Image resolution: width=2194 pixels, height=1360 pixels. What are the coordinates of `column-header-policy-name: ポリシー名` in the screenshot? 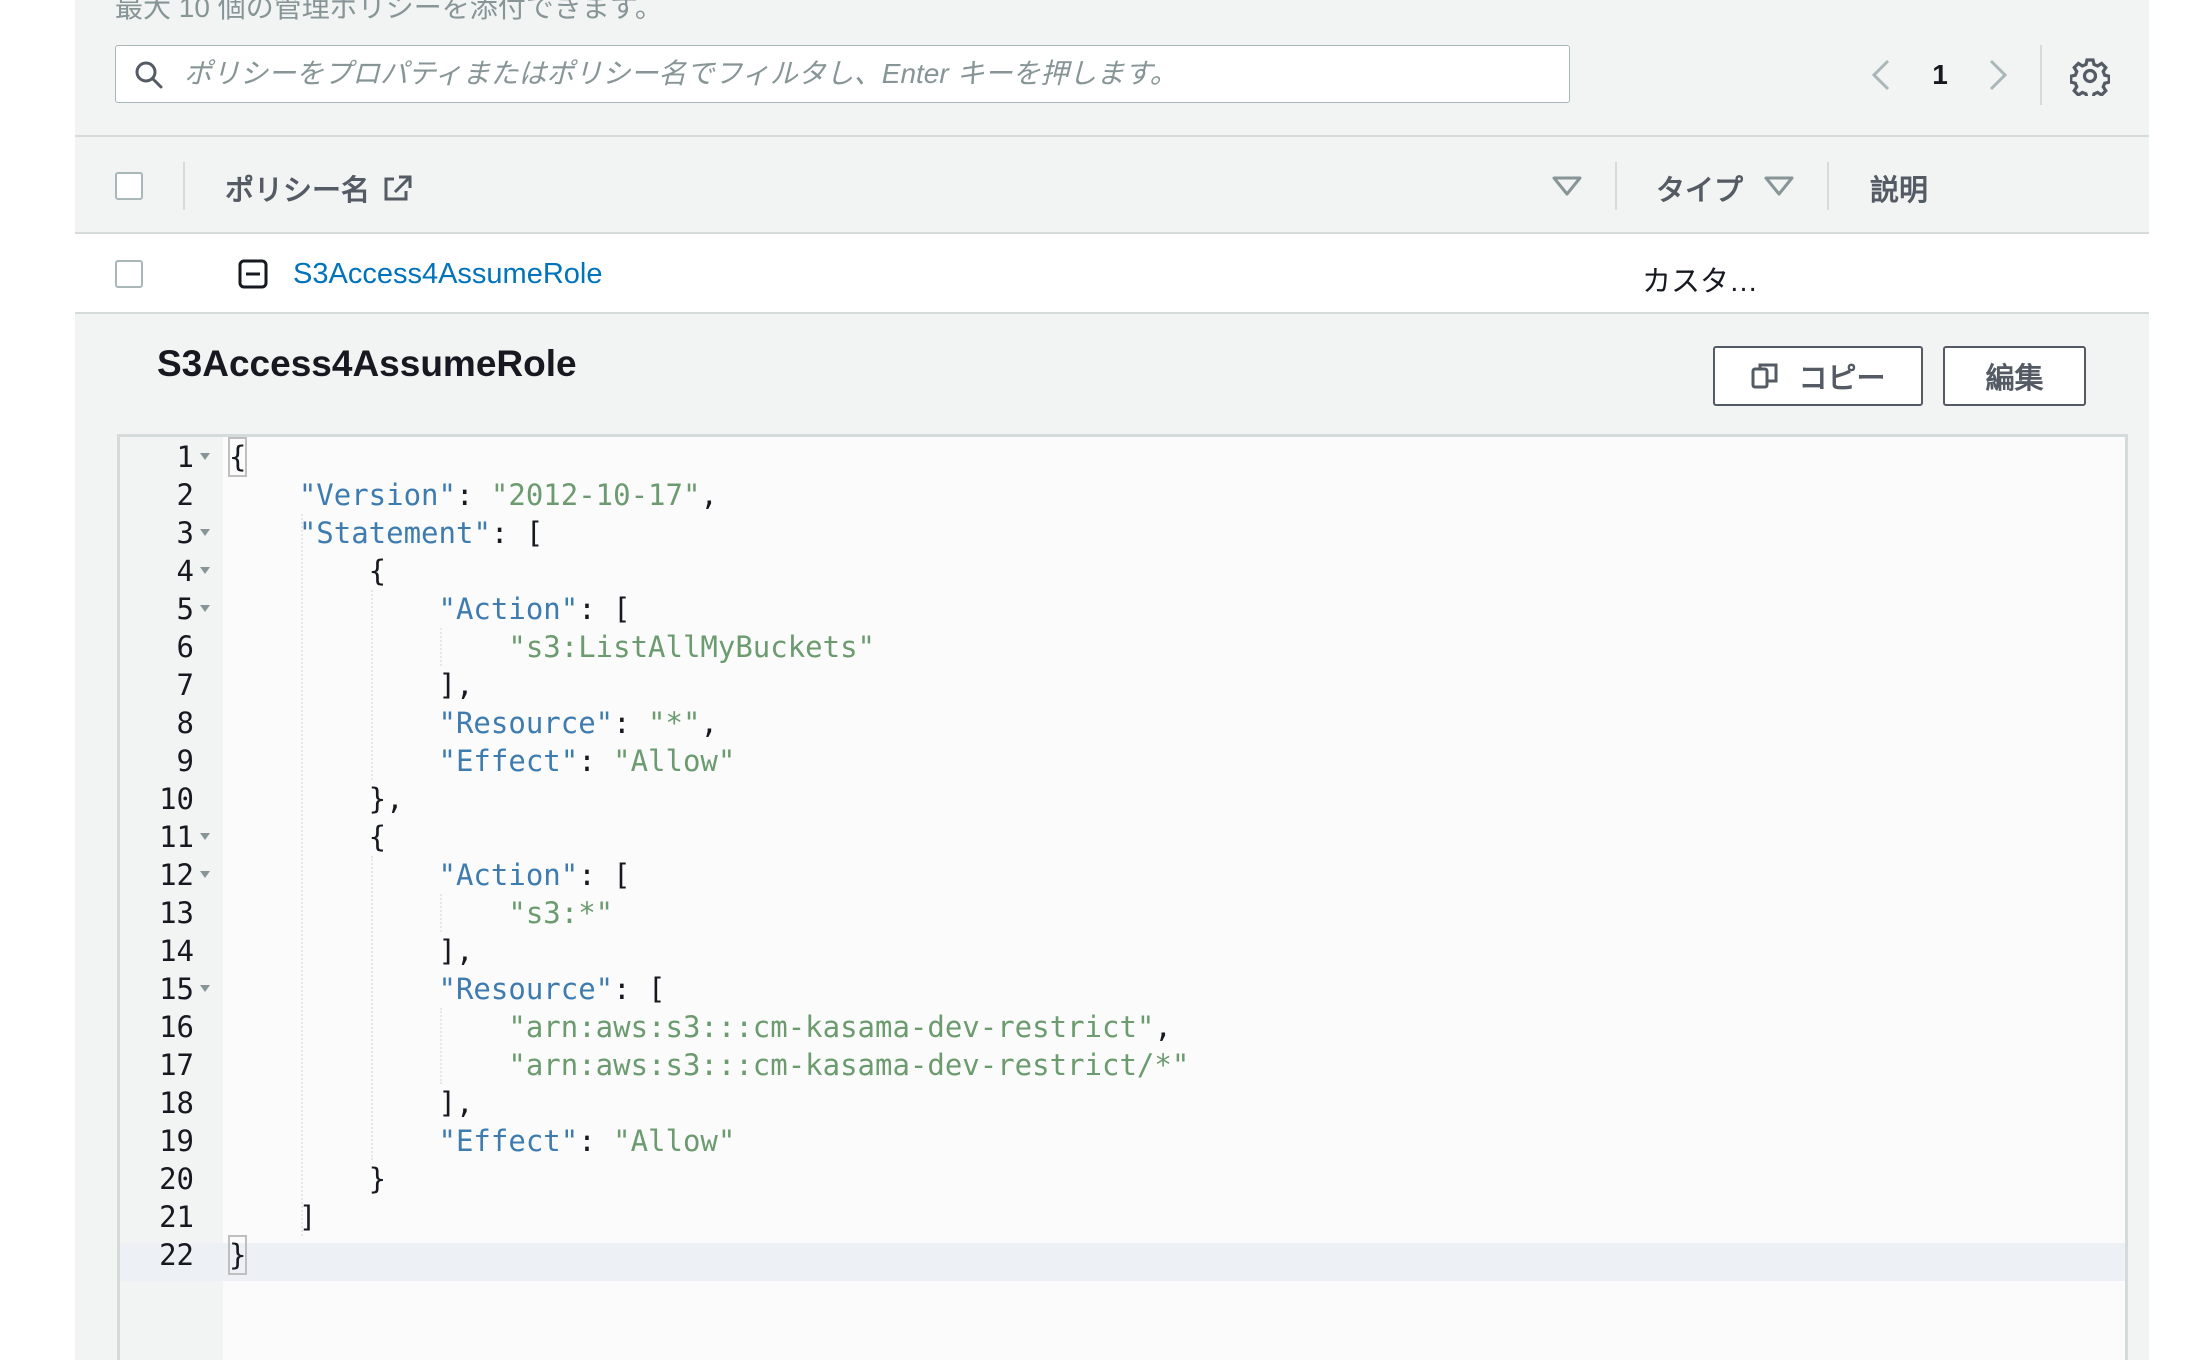 It's located at (319, 188).